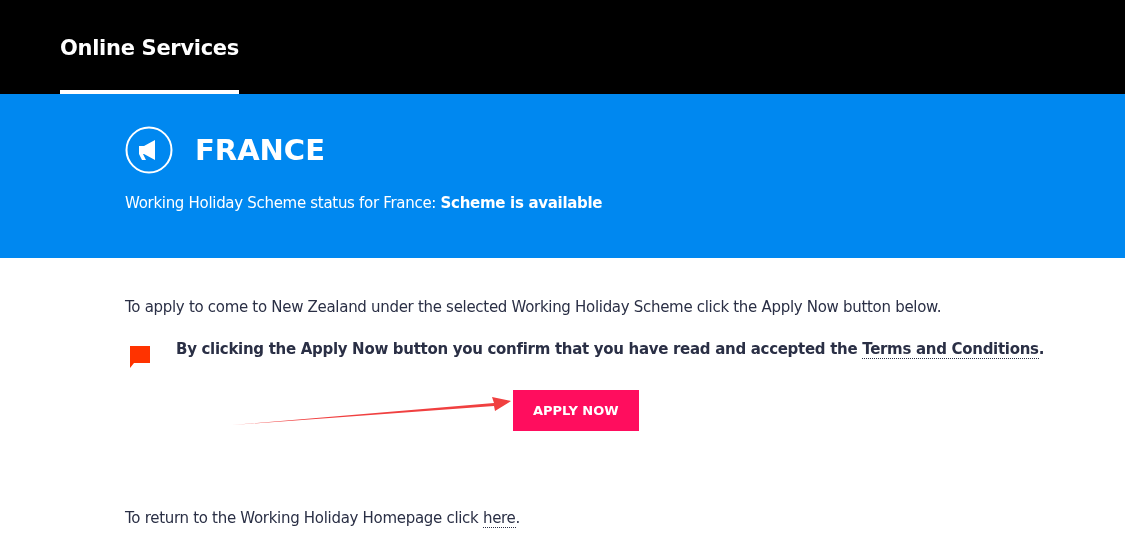 The width and height of the screenshot is (1125, 546). I want to click on flag-icon, so click(140, 357).